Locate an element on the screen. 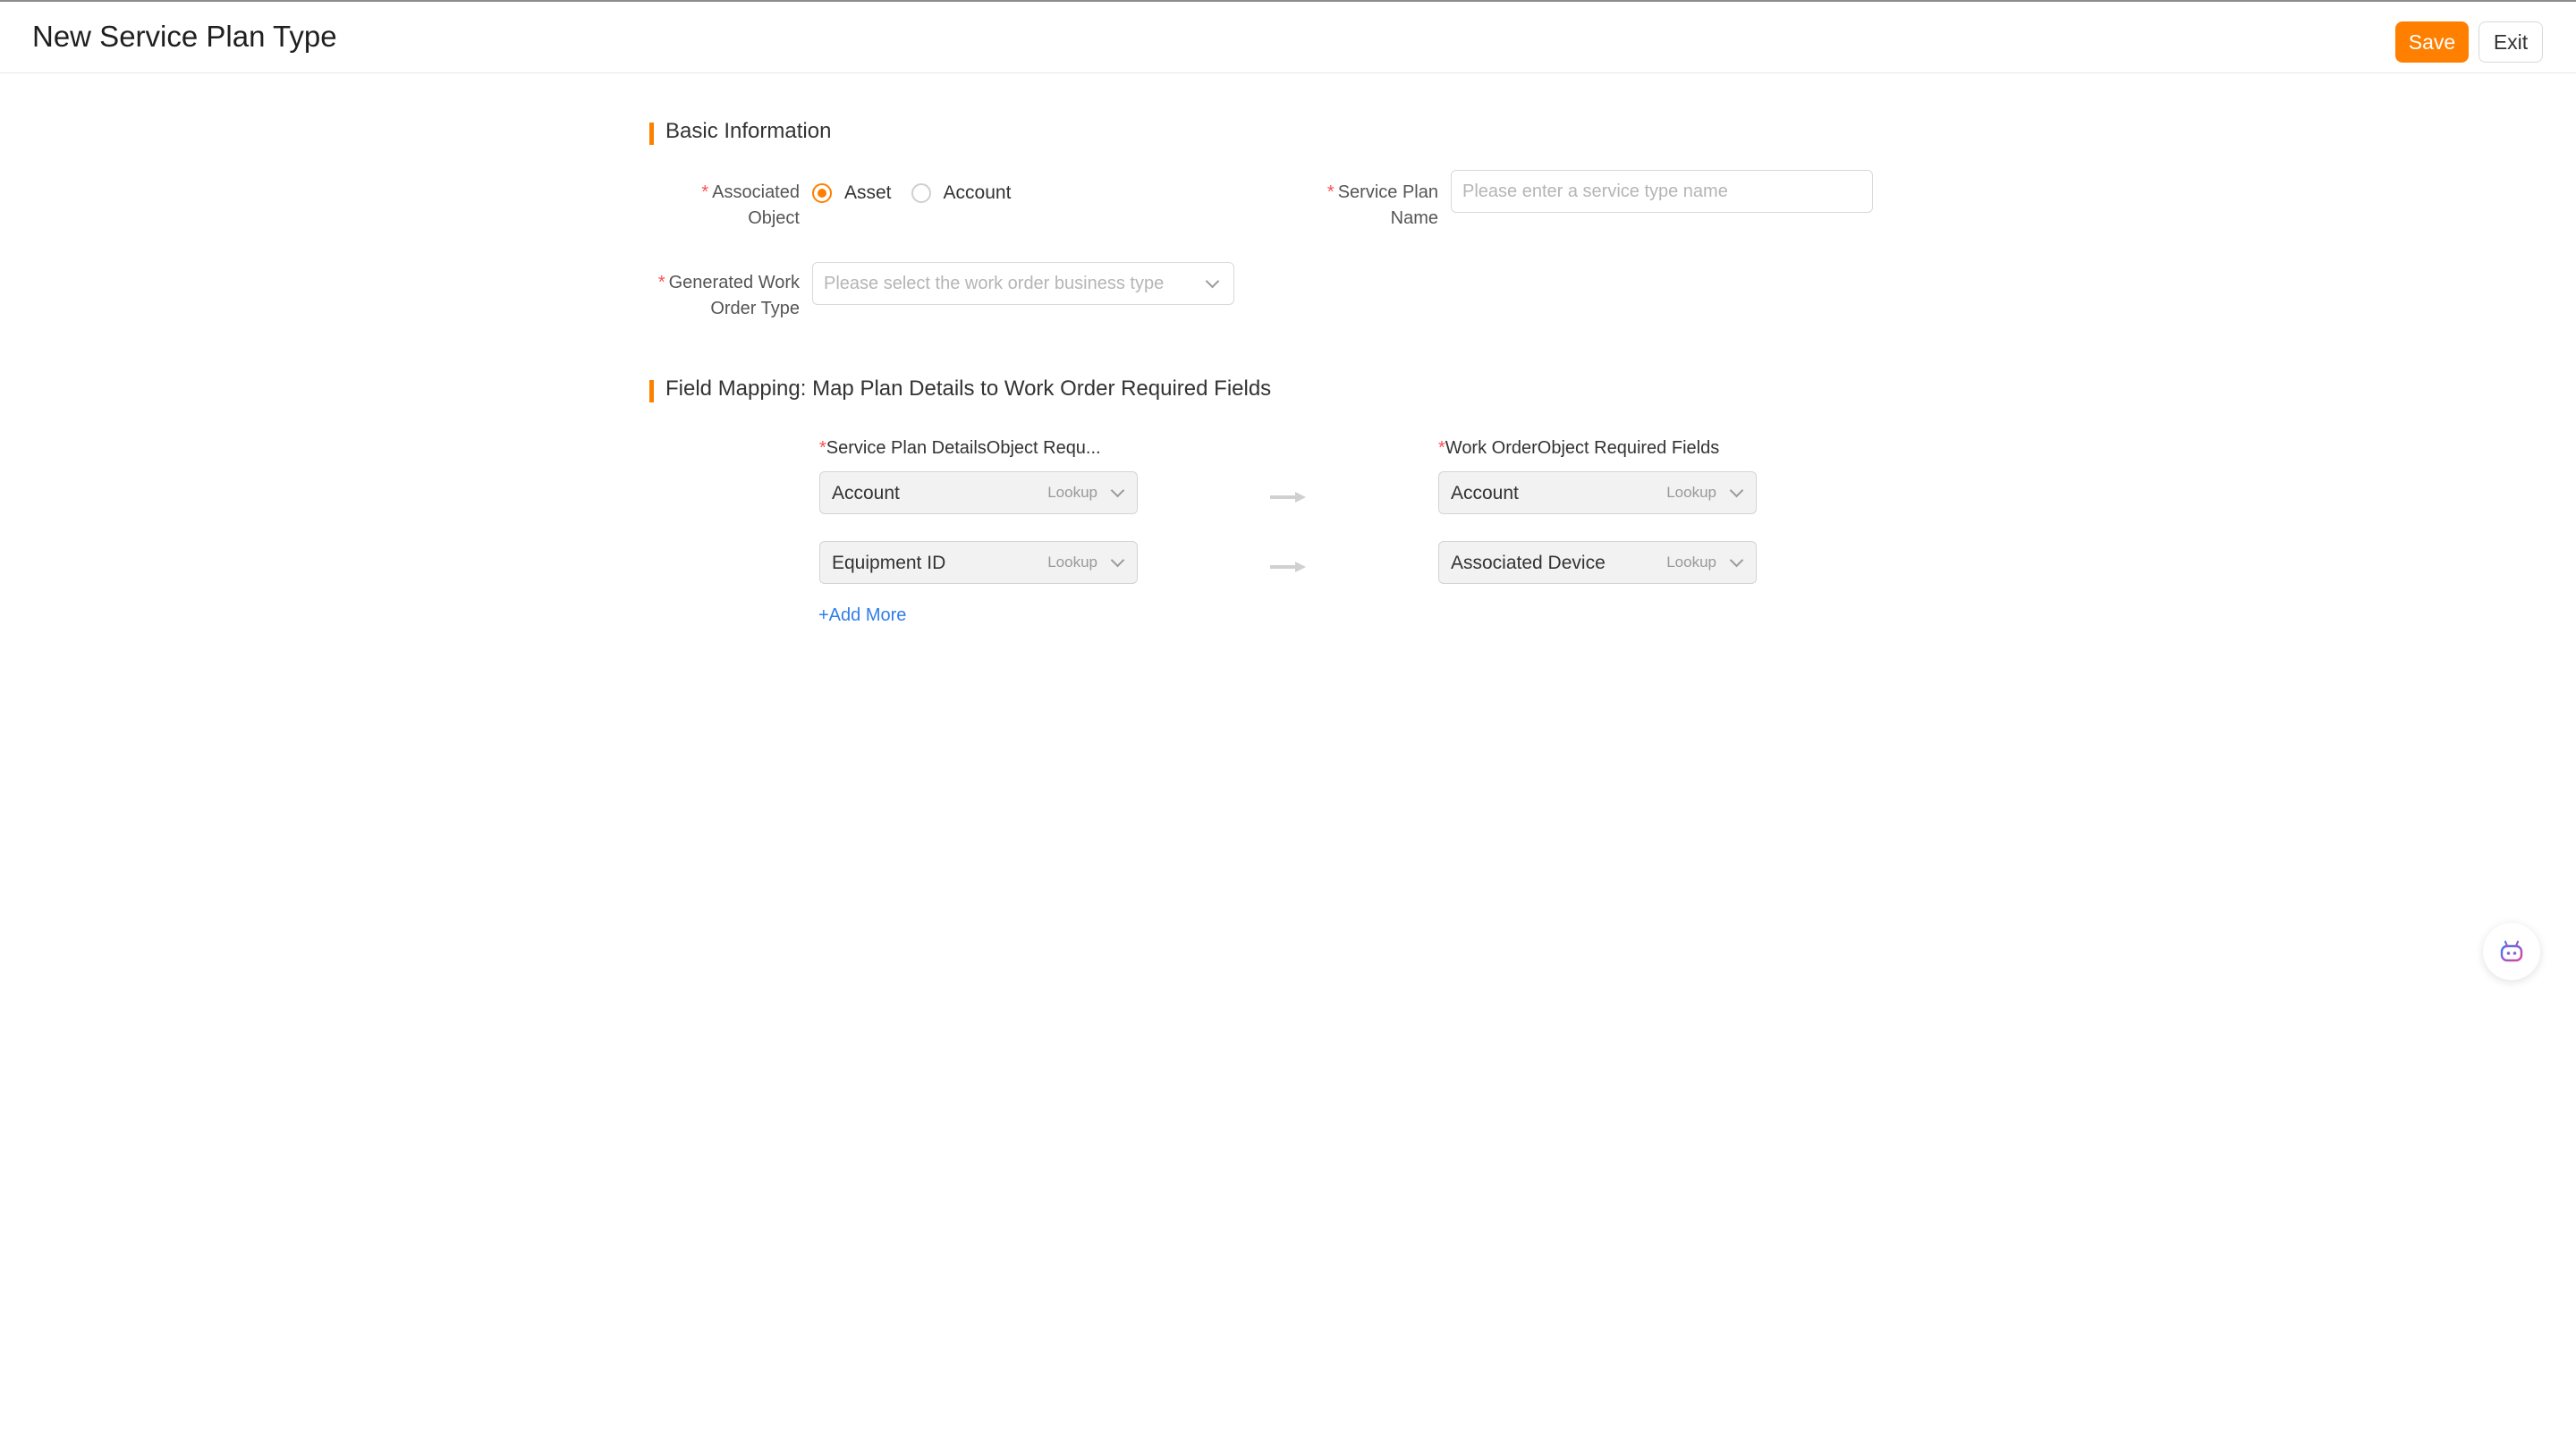 Image resolution: width=2576 pixels, height=1429 pixels. associated-object-radio-group: Asset Account is located at coordinates (921, 193).